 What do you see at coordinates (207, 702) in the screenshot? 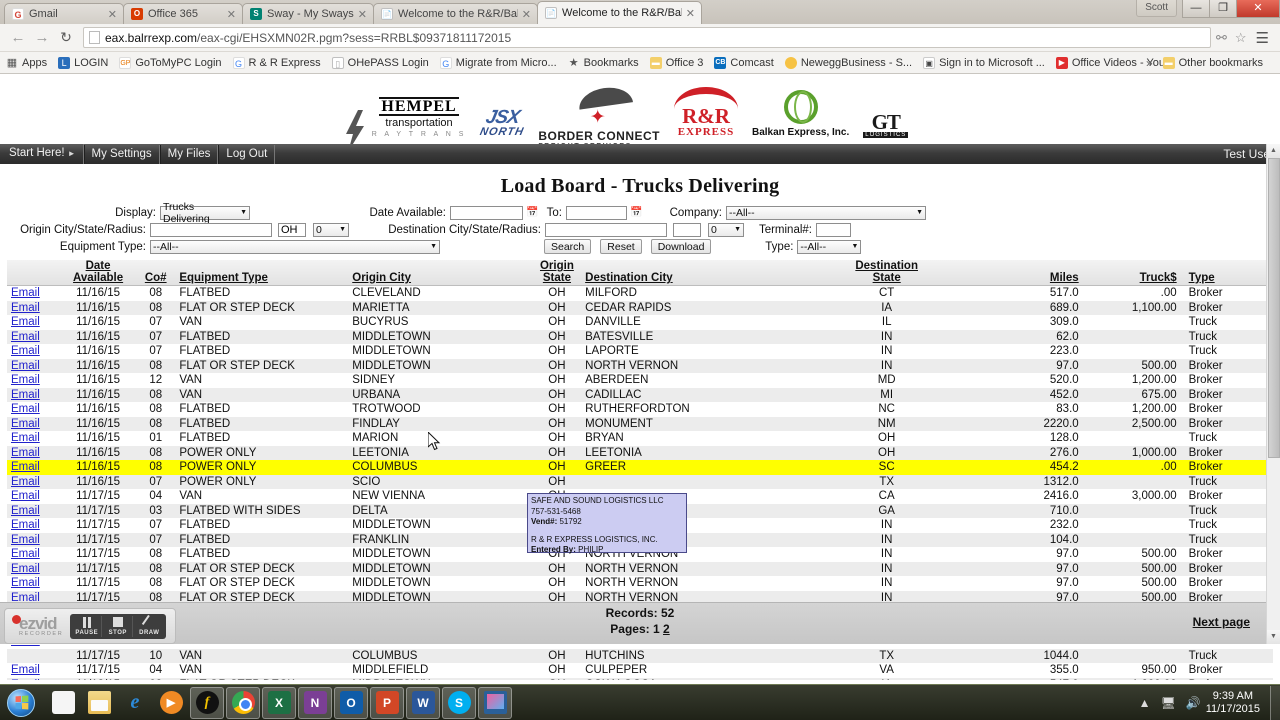
I see `taskbar-flash-button: f` at bounding box center [207, 702].